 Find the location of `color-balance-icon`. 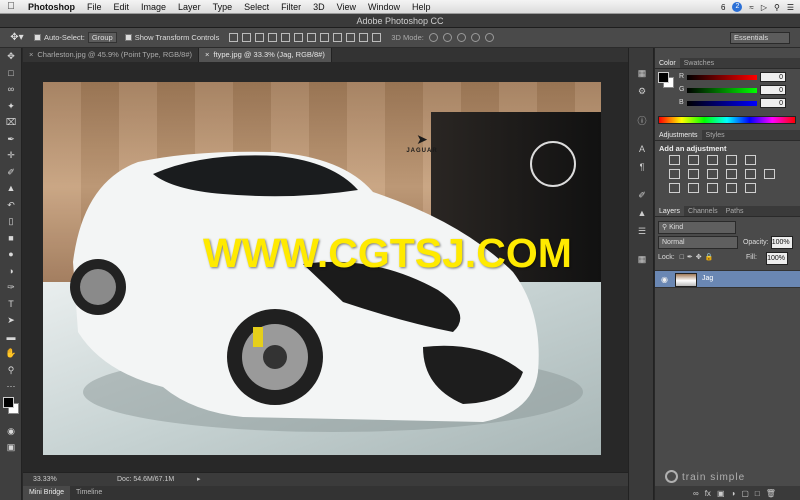

color-balance-icon is located at coordinates (693, 174).